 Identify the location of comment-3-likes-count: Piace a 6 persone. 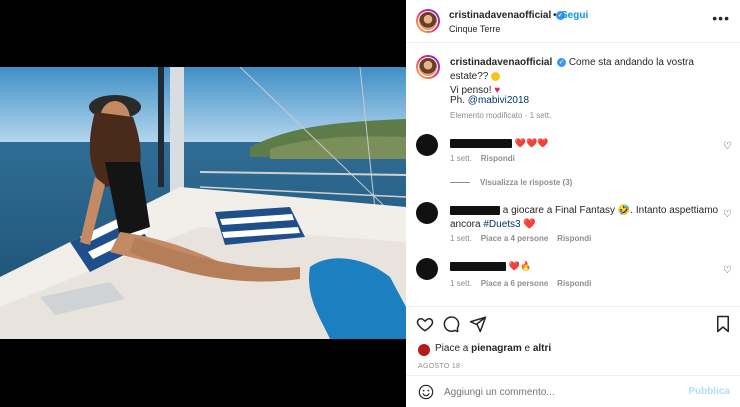
(515, 283).